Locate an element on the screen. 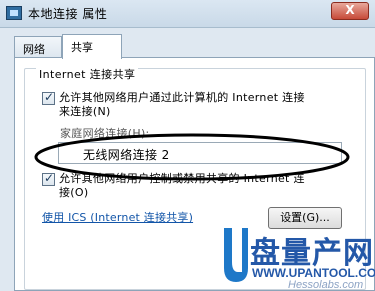  allow-control-label-line1: 允许其他网络用户控制或禁用共享的 Internet 连 is located at coordinates (182, 179).